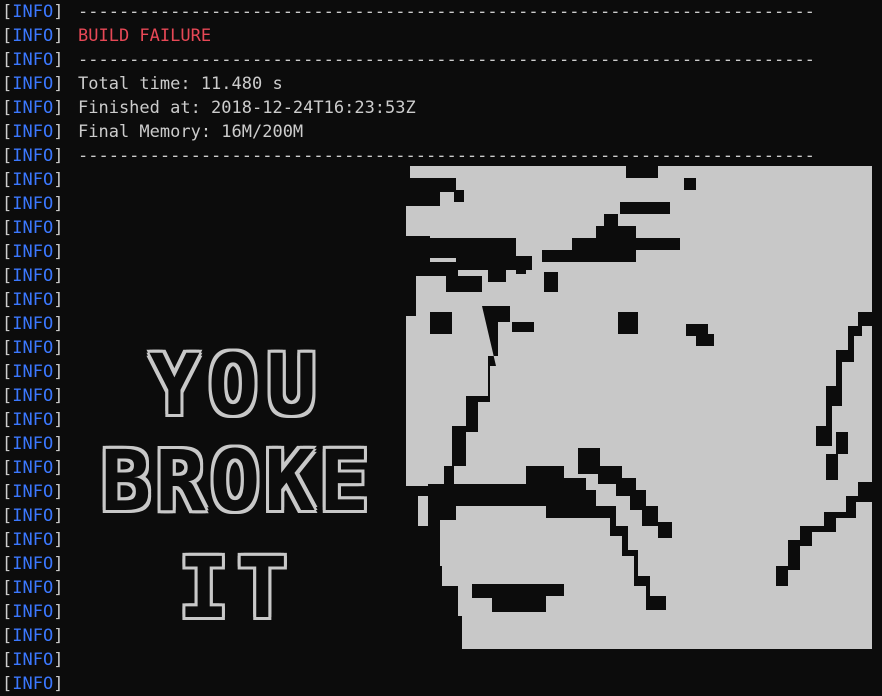  I want to click on terminal-line: [INFO] Total time: 11.480 s, so click(441, 84).